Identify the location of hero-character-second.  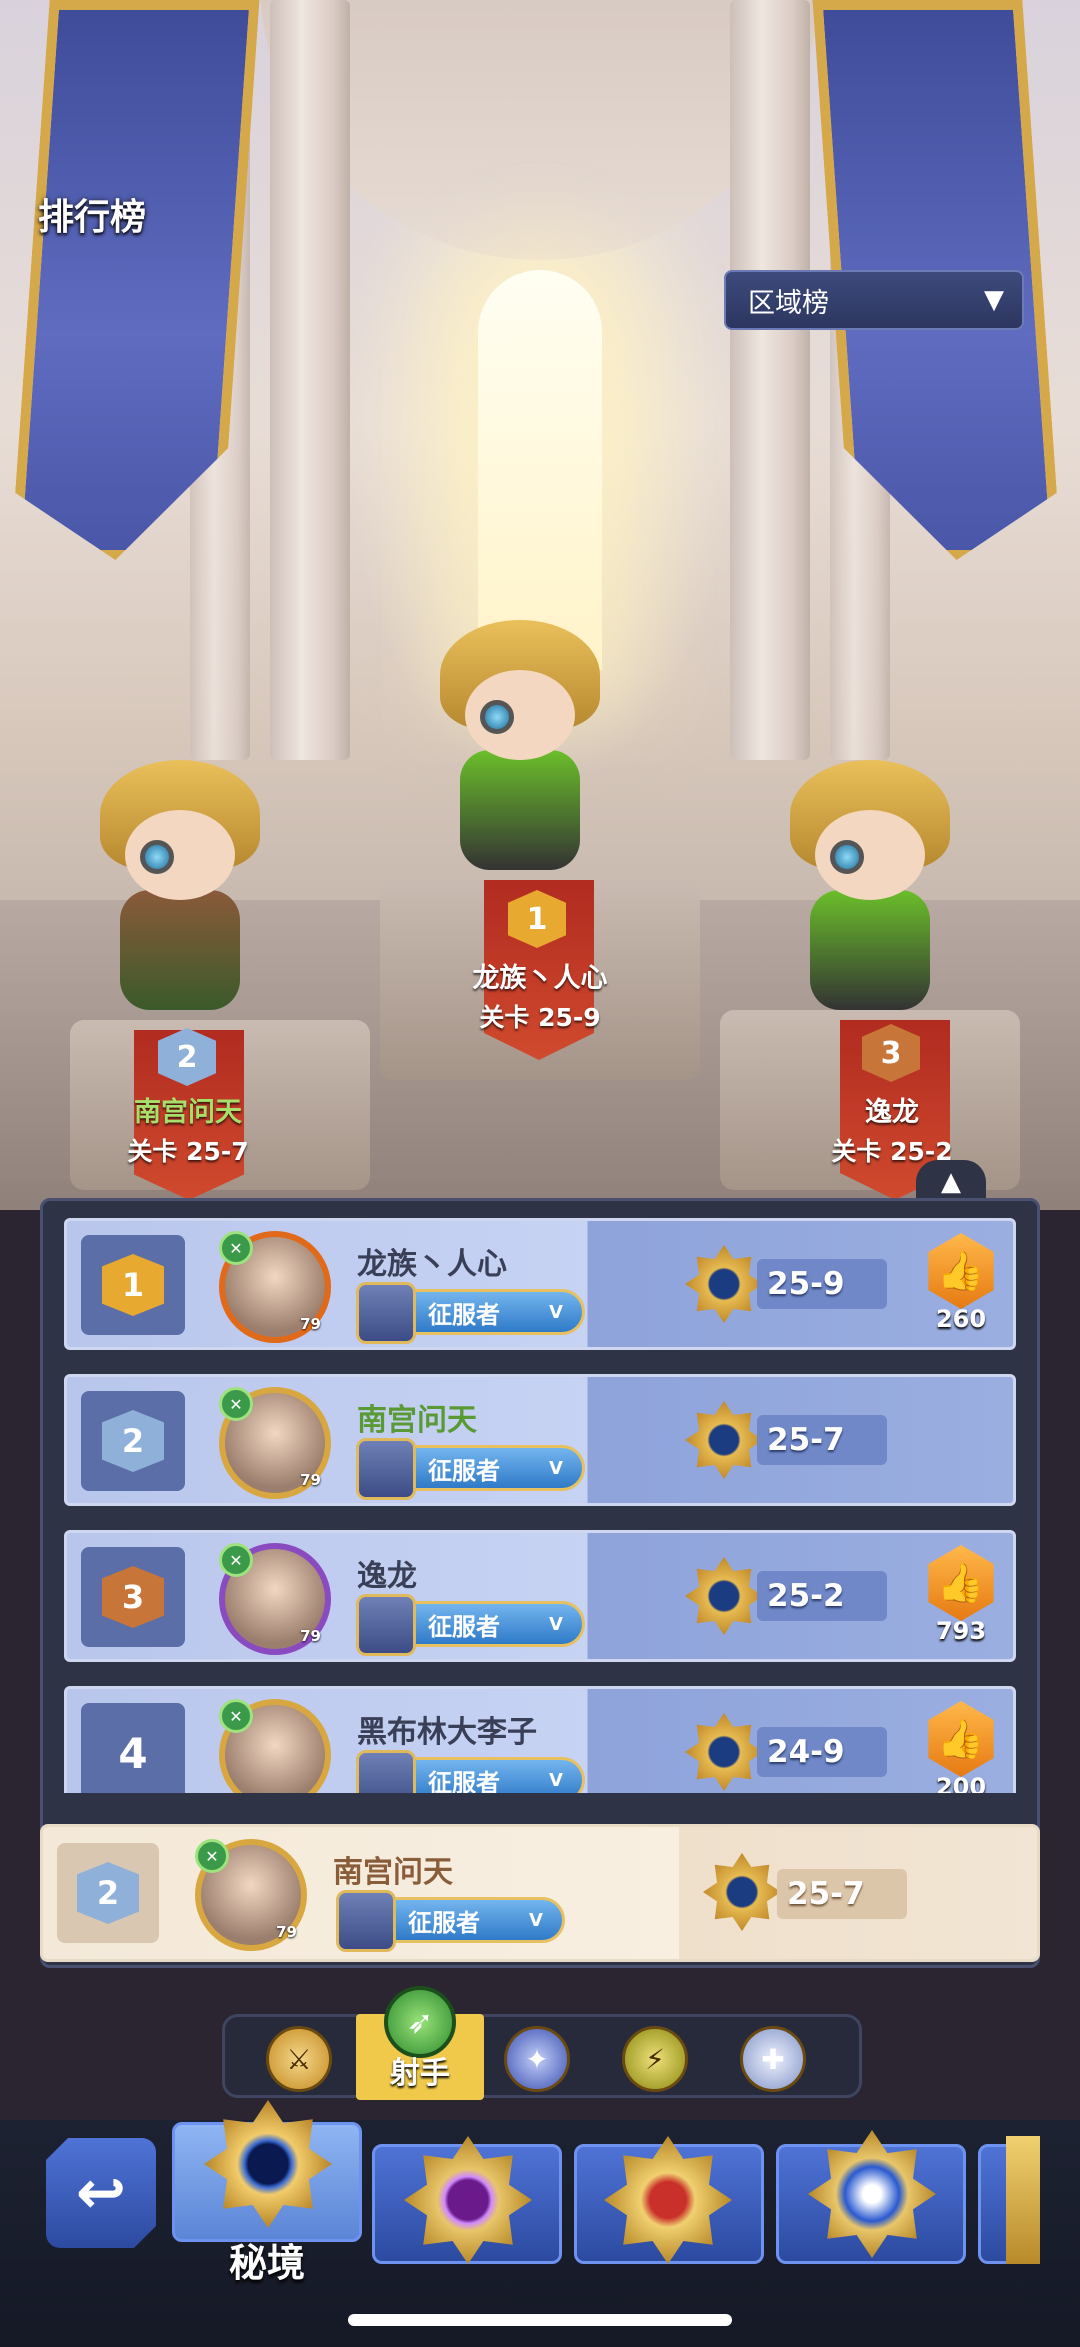
(180, 890).